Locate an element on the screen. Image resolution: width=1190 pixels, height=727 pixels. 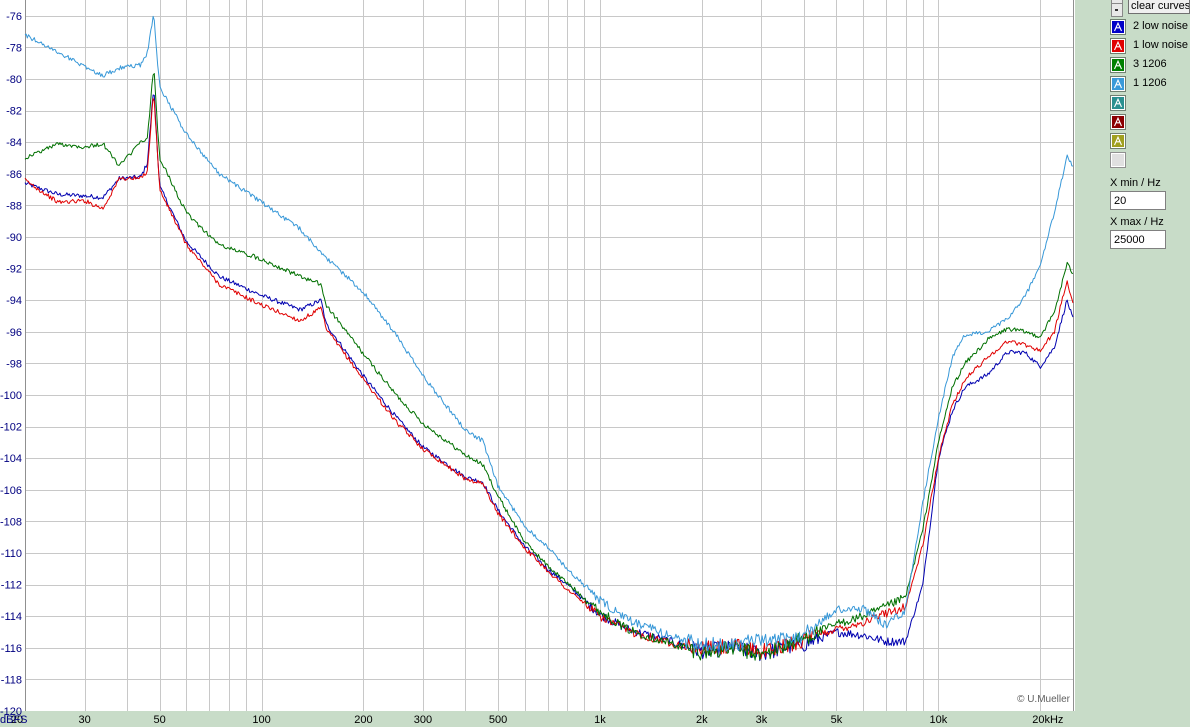
legend-label: 1 1206 is located at coordinates (1150, 83).